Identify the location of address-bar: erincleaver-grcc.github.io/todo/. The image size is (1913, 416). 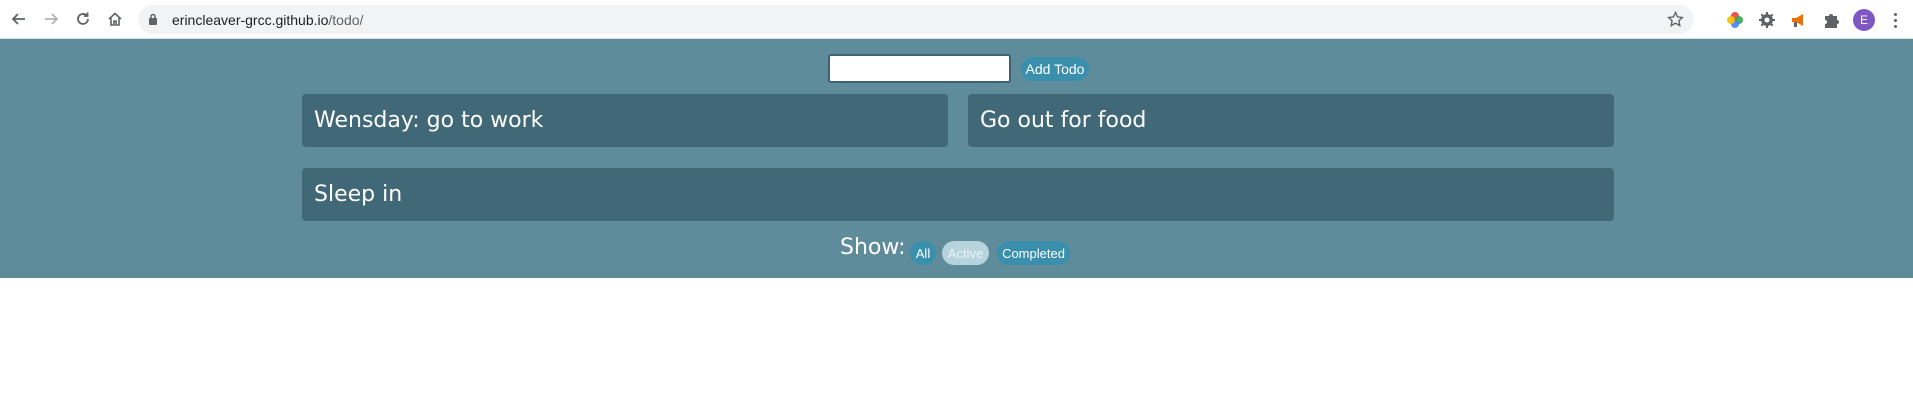
(916, 19).